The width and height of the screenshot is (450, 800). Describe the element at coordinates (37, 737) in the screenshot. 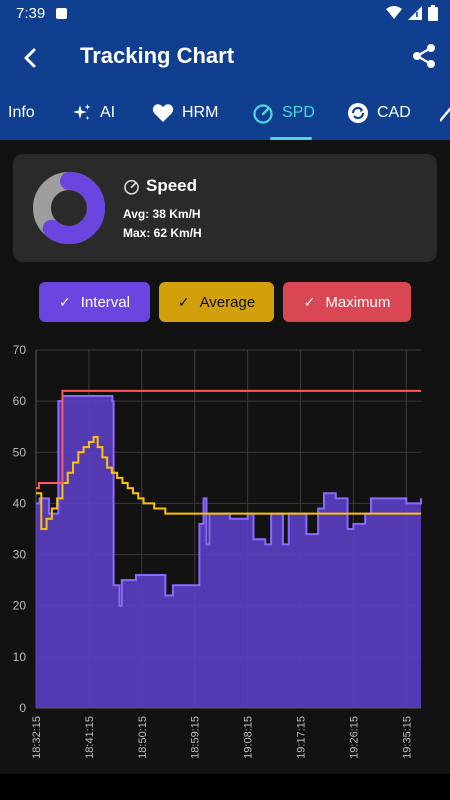

I see `x-tick-label: 18:32:15` at that location.